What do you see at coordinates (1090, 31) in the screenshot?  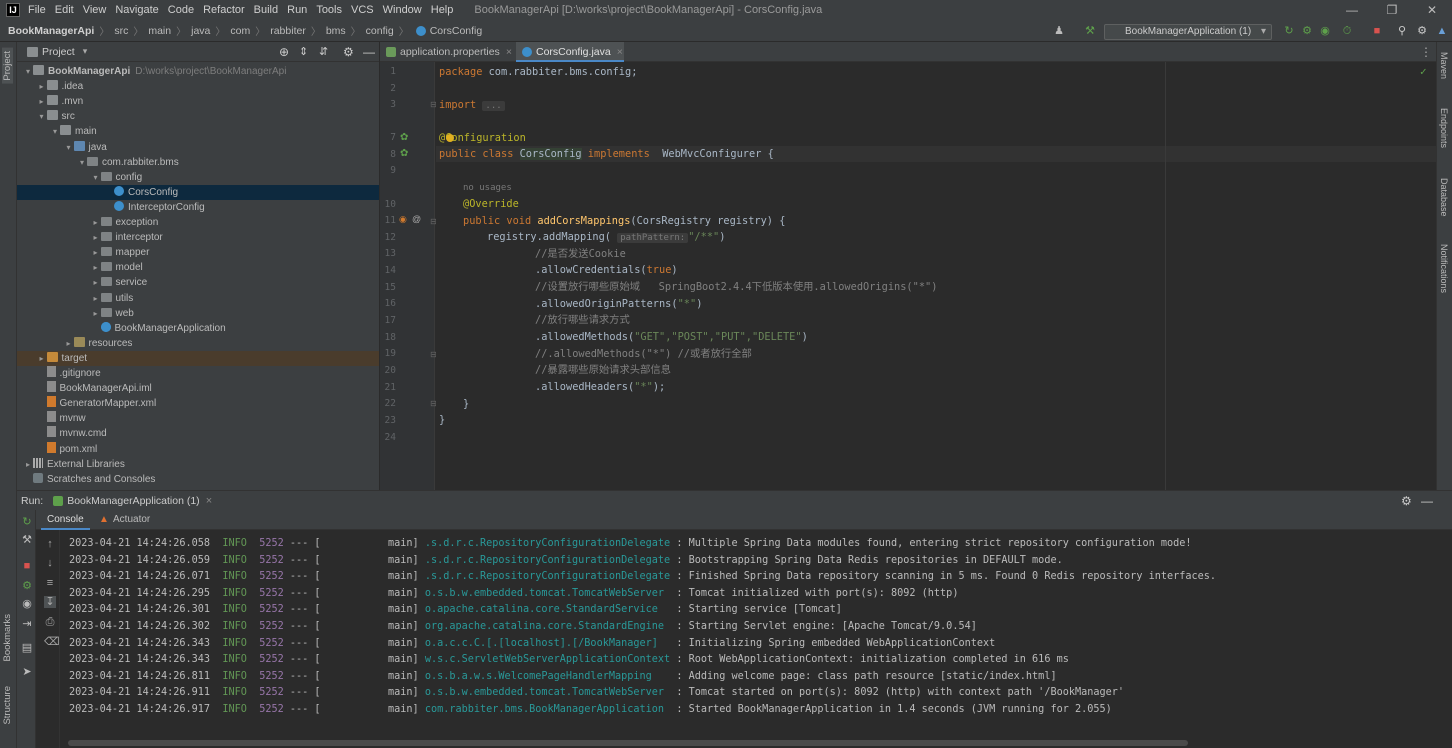 I see `build-hammer-icon: ⚒` at bounding box center [1090, 31].